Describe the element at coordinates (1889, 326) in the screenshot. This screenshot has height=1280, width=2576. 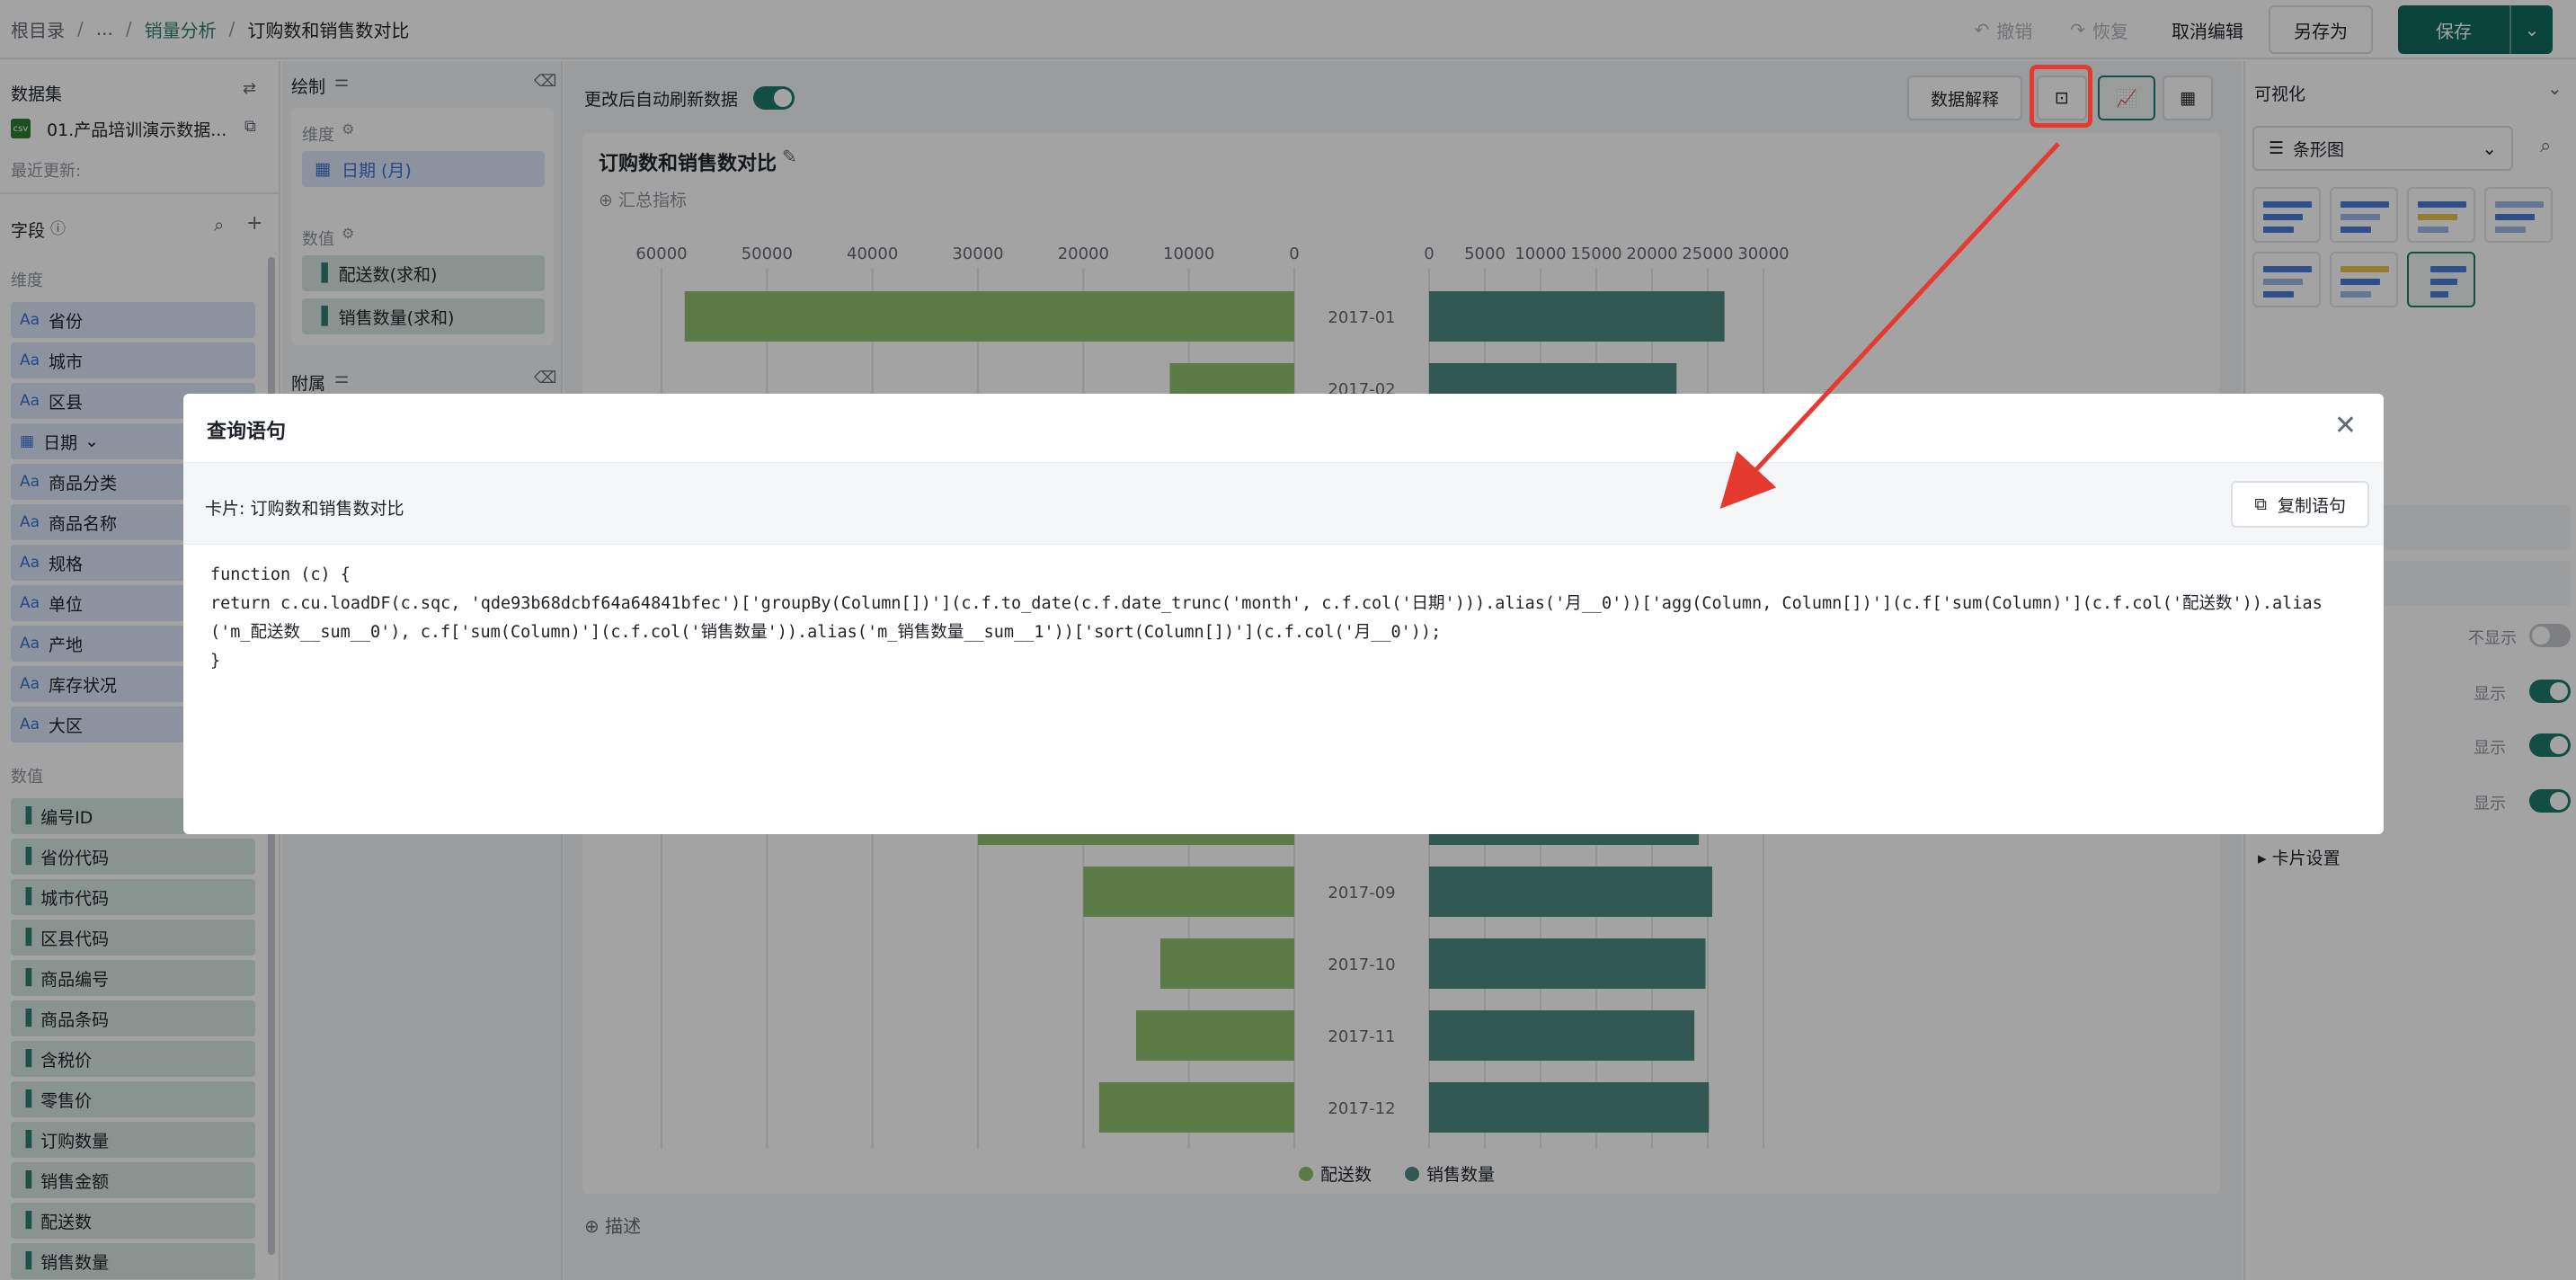
I see `annotation-arrow` at that location.